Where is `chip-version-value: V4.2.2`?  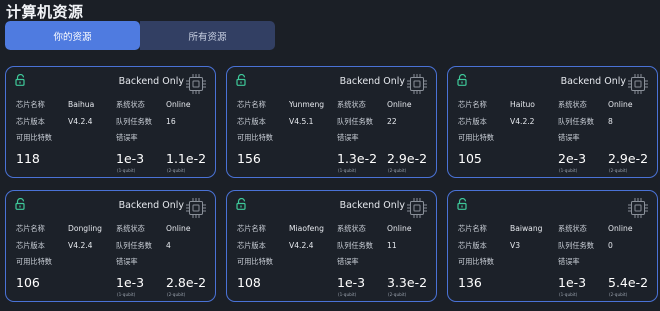
chip-version-value: V4.2.2 is located at coordinates (522, 121).